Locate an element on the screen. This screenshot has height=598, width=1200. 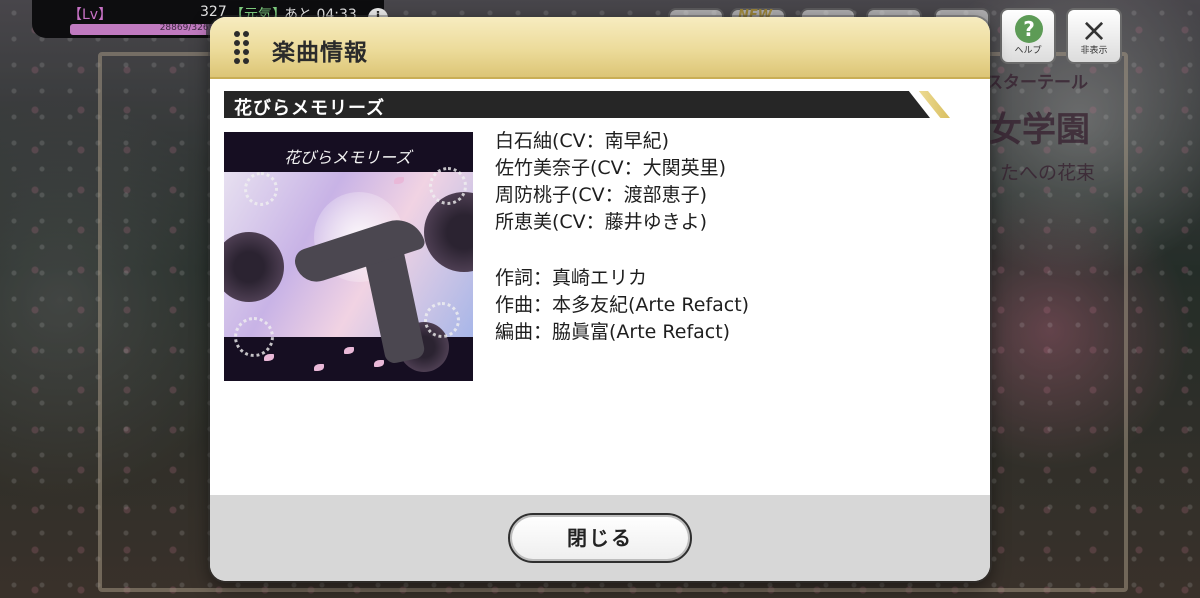
exp-text: 28869/32650 is located at coordinates (189, 28).